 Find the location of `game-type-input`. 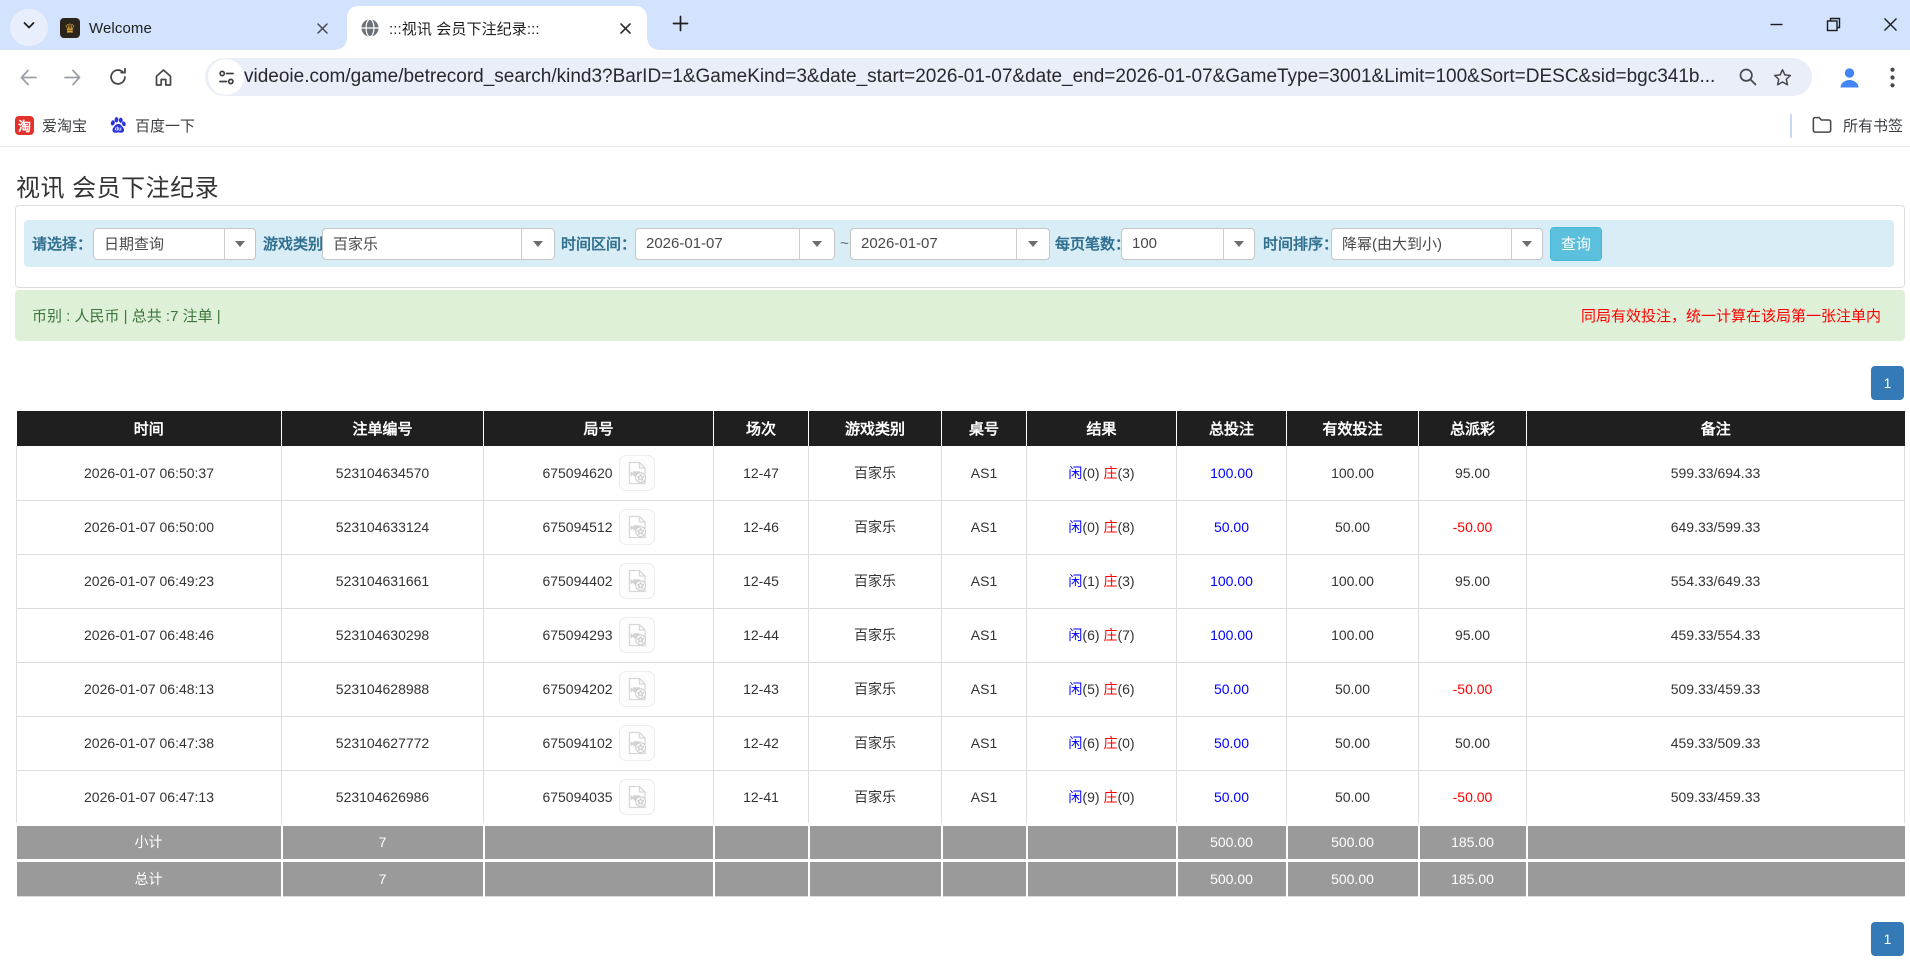

game-type-input is located at coordinates (422, 243).